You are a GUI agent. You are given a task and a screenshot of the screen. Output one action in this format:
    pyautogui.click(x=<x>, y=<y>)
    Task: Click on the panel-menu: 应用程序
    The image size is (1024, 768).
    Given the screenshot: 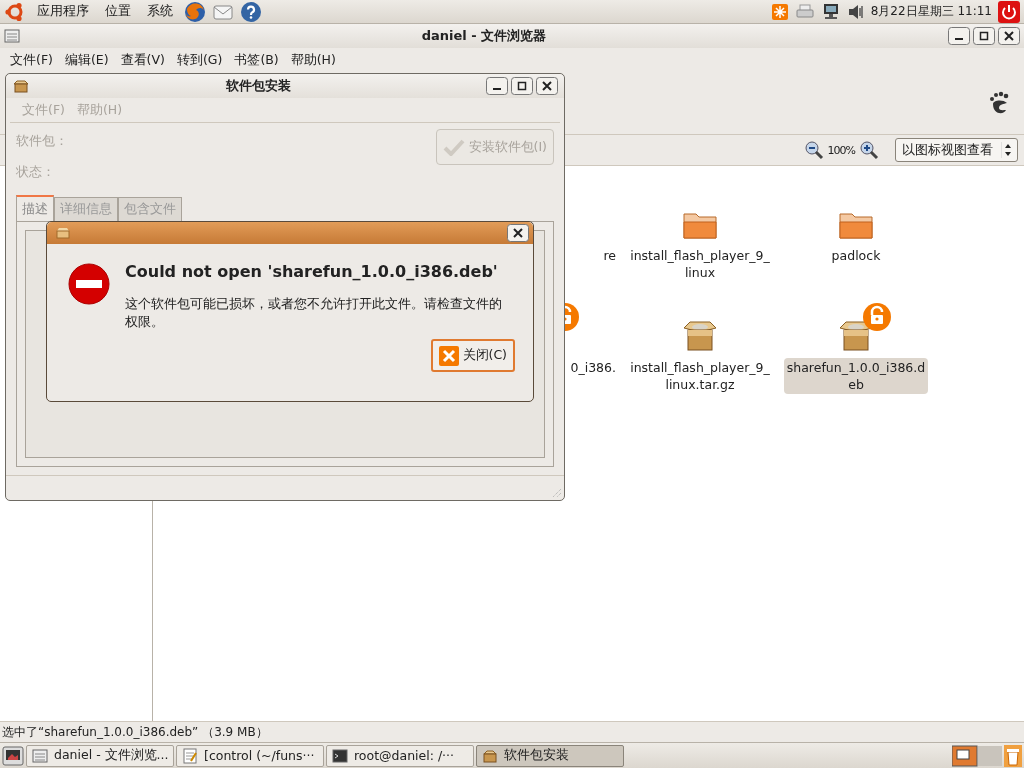 What is the action you would take?
    pyautogui.click(x=63, y=11)
    